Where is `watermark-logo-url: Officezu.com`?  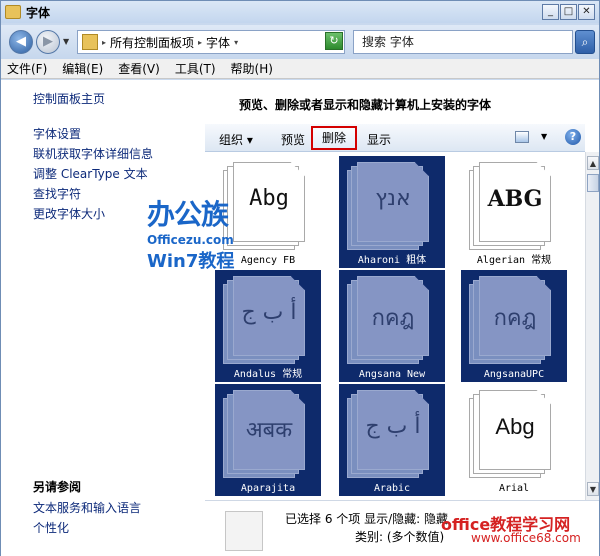
watermark-logo-url: Officezu.com is located at coordinates (190, 240).